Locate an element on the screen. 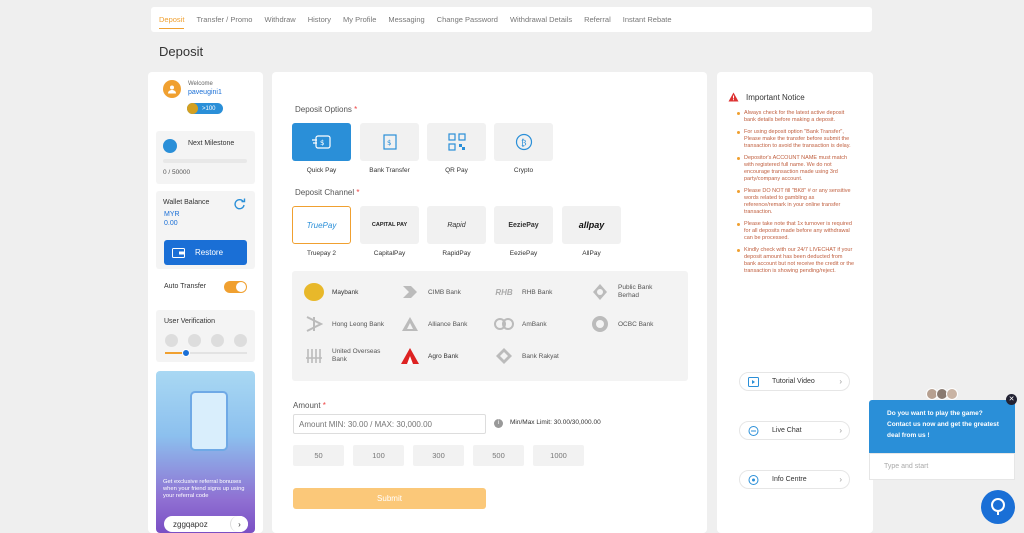 The image size is (1024, 533). channel-capitalpay: CAPITAL PAY is located at coordinates (389, 225).